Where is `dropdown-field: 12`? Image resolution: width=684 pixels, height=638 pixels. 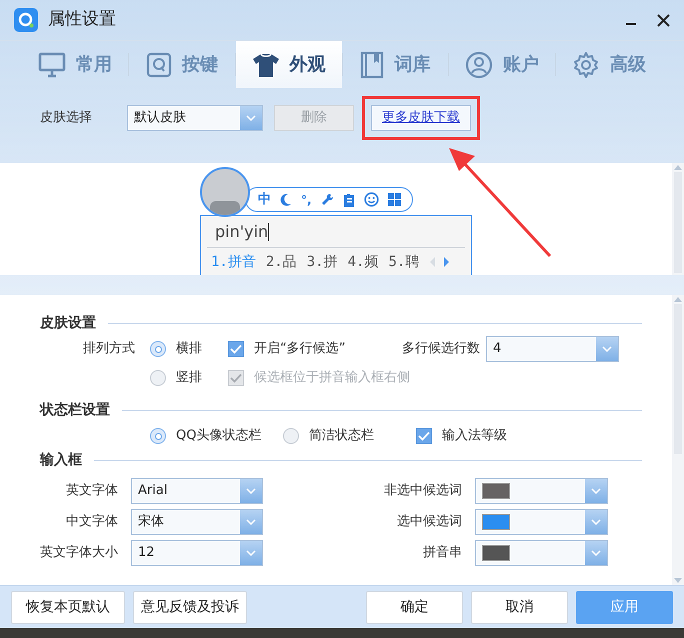 dropdown-field: 12 is located at coordinates (197, 553).